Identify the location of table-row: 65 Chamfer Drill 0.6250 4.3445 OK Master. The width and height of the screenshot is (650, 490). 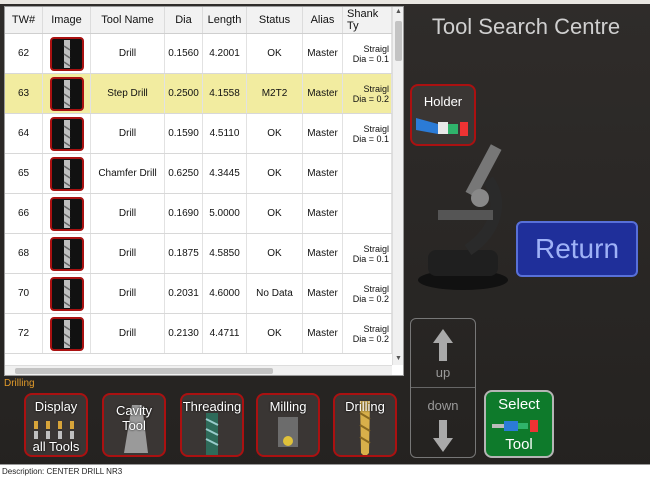
(198, 174).